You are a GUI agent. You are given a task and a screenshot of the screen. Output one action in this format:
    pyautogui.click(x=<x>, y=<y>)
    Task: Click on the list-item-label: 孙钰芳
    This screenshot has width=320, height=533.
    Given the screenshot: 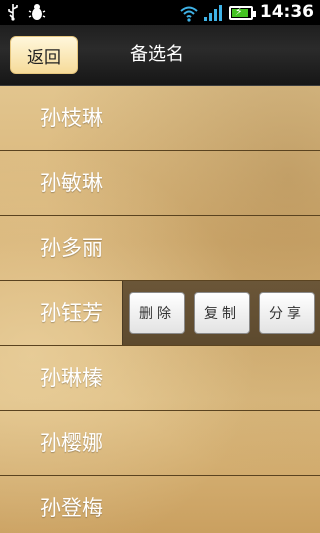 What is the action you would take?
    pyautogui.click(x=71, y=313)
    